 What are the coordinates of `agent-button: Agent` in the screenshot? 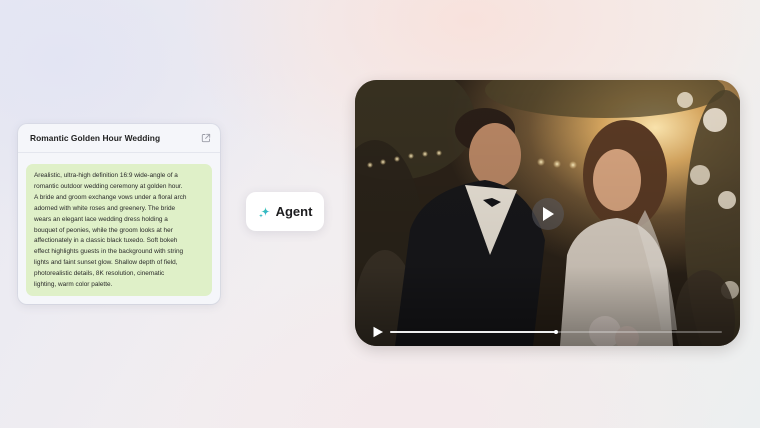 It's located at (285, 211).